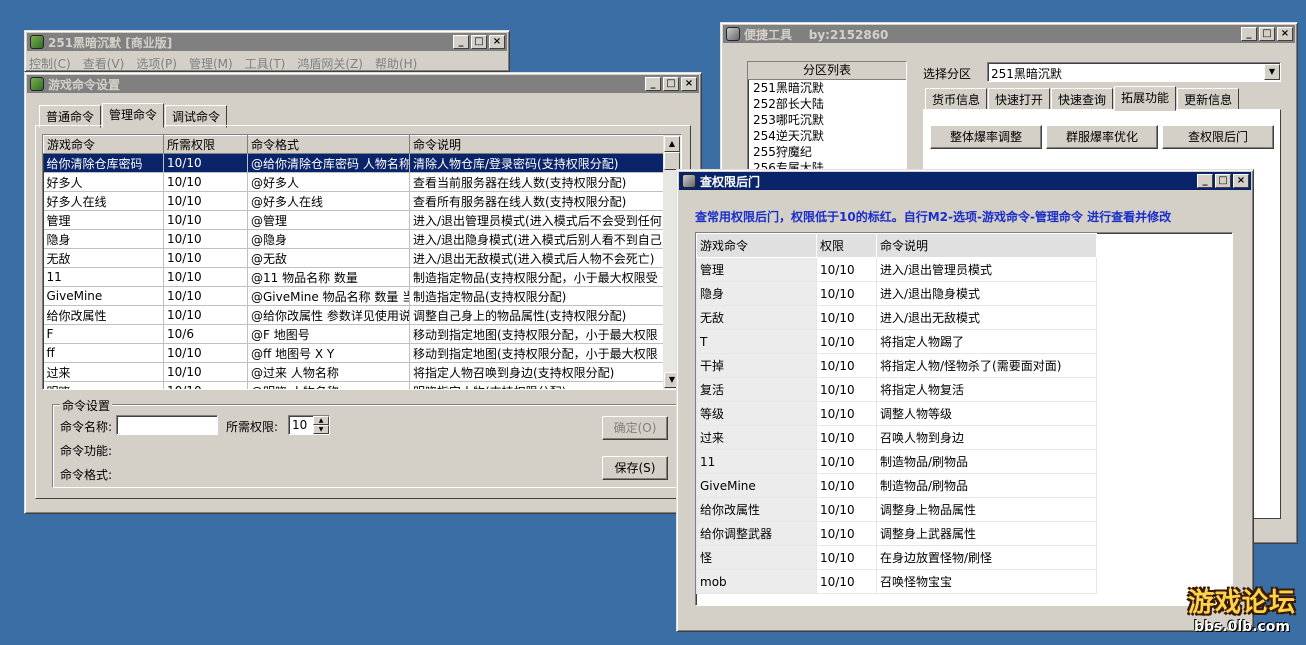 The width and height of the screenshot is (1306, 645). Describe the element at coordinates (1102, 137) in the screenshot. I see `group-drop-rate-button: 群服爆率优化` at that location.